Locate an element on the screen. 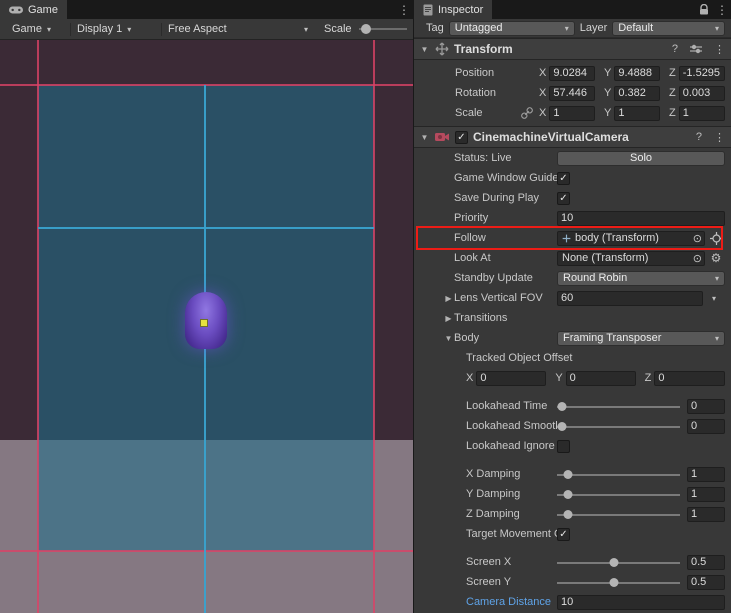  lookahead-smoothing-field: 0 is located at coordinates (706, 426).